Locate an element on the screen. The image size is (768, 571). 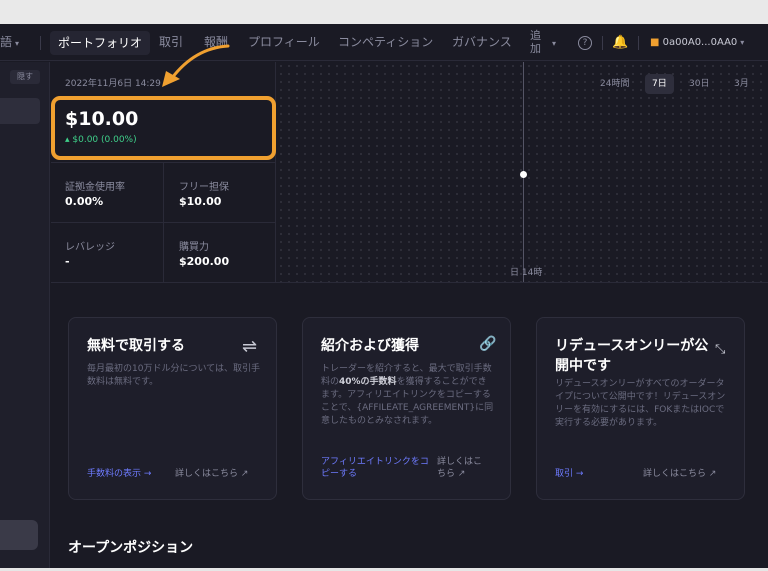
margin-usage-label: 証拠金使用率 is located at coordinates (95, 187).